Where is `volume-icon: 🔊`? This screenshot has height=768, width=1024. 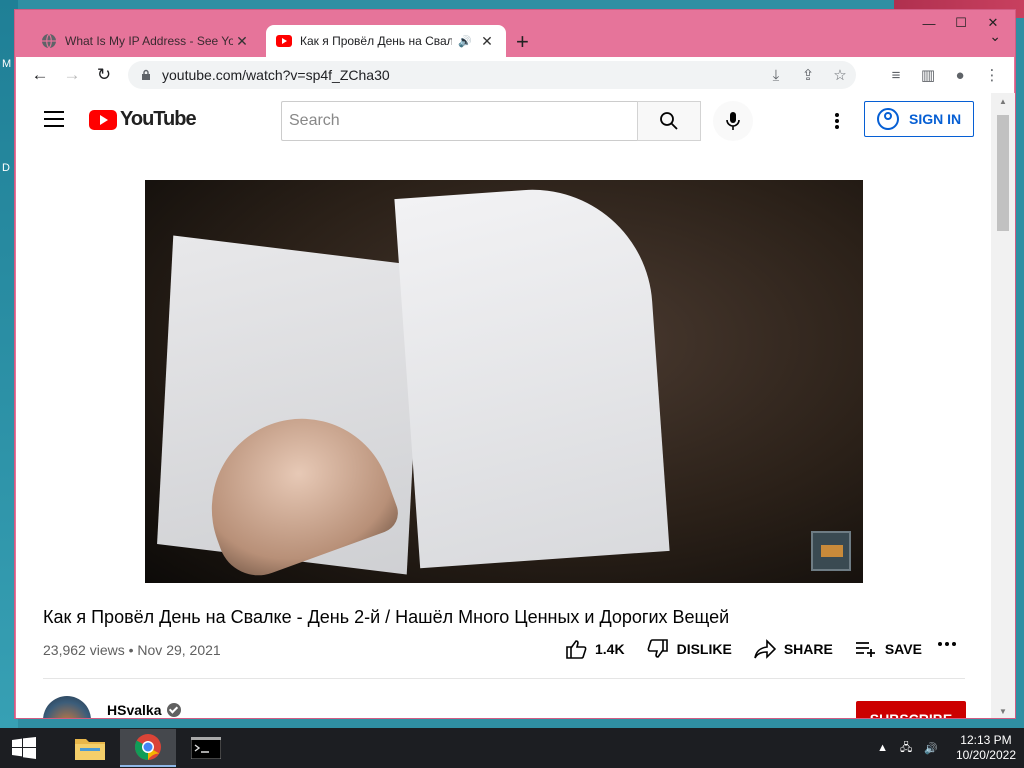
volume-icon: 🔊 is located at coordinates (931, 748).